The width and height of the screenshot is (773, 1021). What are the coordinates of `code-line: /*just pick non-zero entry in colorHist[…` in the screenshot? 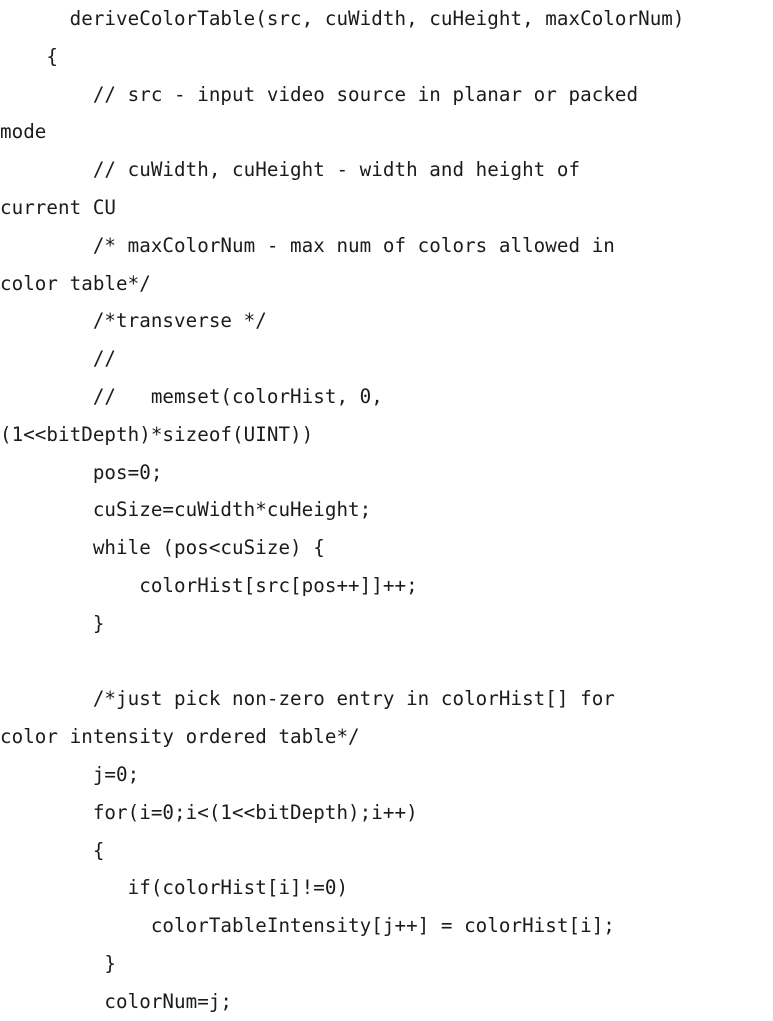 It's located at (307, 699).